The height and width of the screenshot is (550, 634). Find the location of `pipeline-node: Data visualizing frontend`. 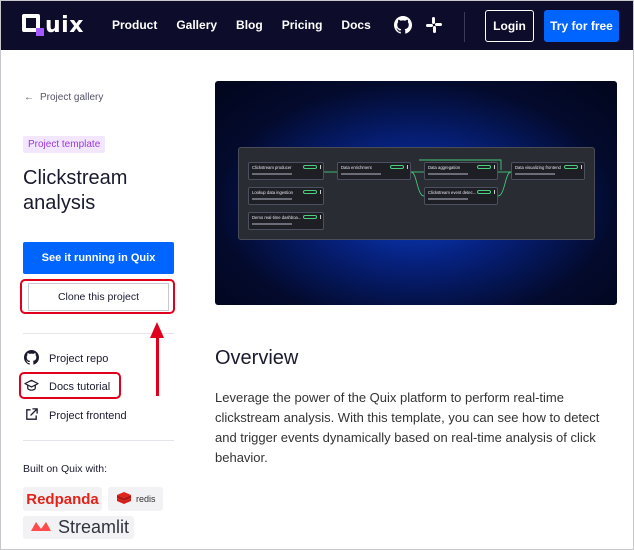

pipeline-node: Data visualizing frontend is located at coordinates (548, 171).